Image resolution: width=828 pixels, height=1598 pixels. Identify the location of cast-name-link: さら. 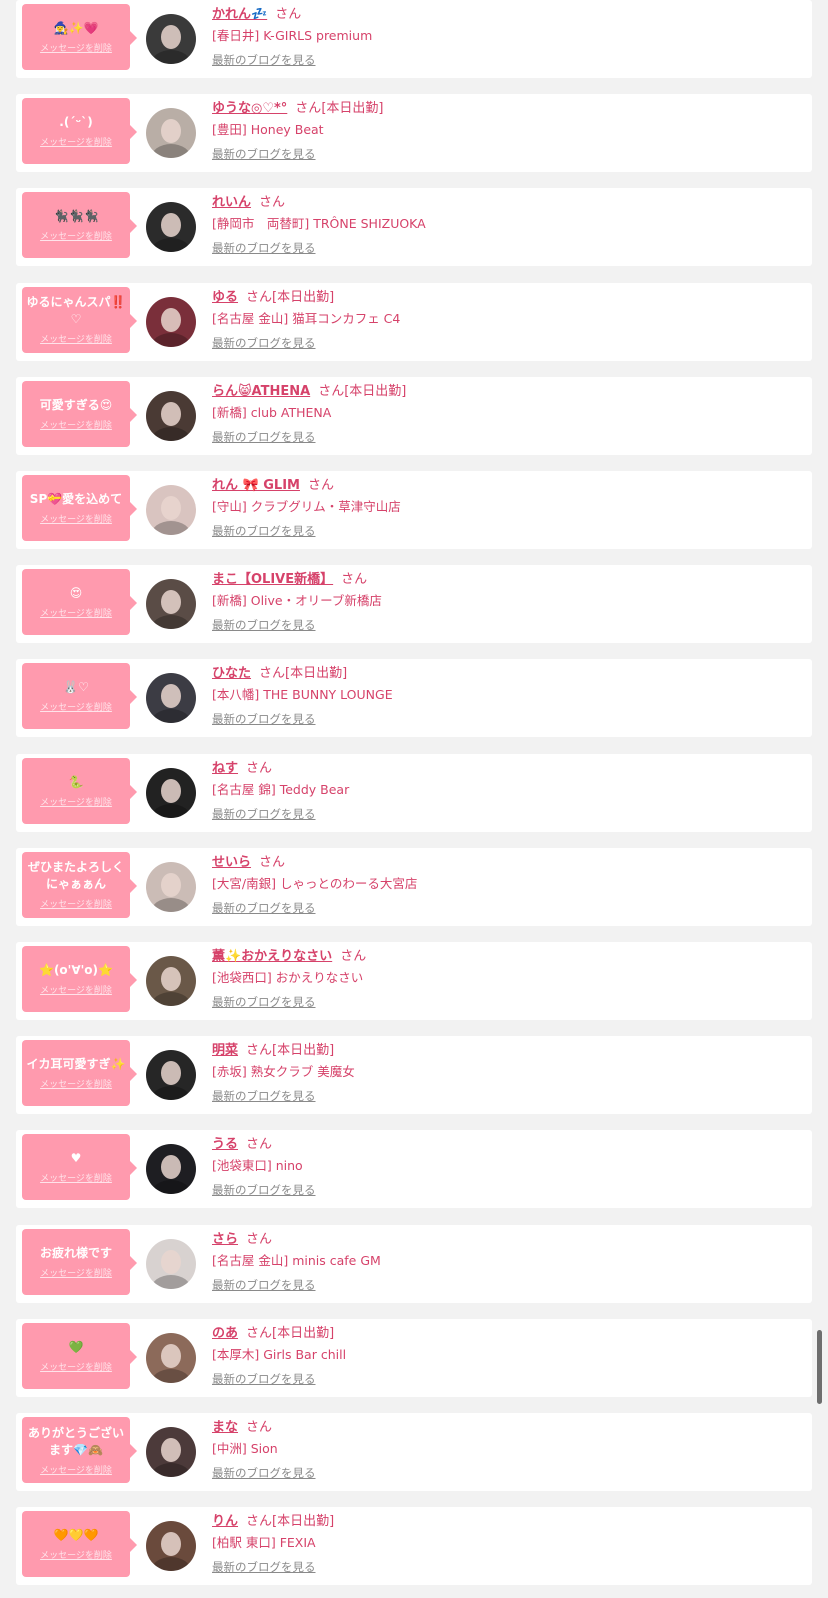
(225, 1239).